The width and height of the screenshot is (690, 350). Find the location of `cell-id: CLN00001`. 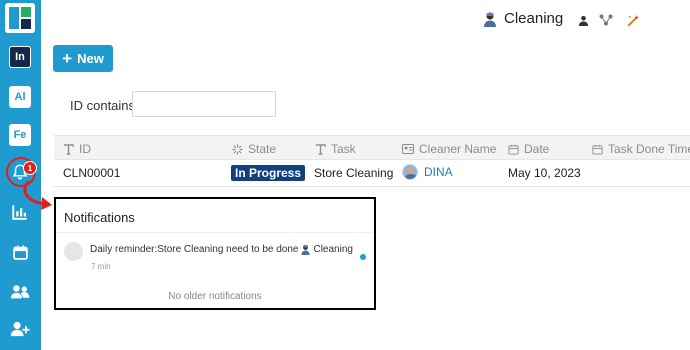

cell-id: CLN00001 is located at coordinates (92, 173).